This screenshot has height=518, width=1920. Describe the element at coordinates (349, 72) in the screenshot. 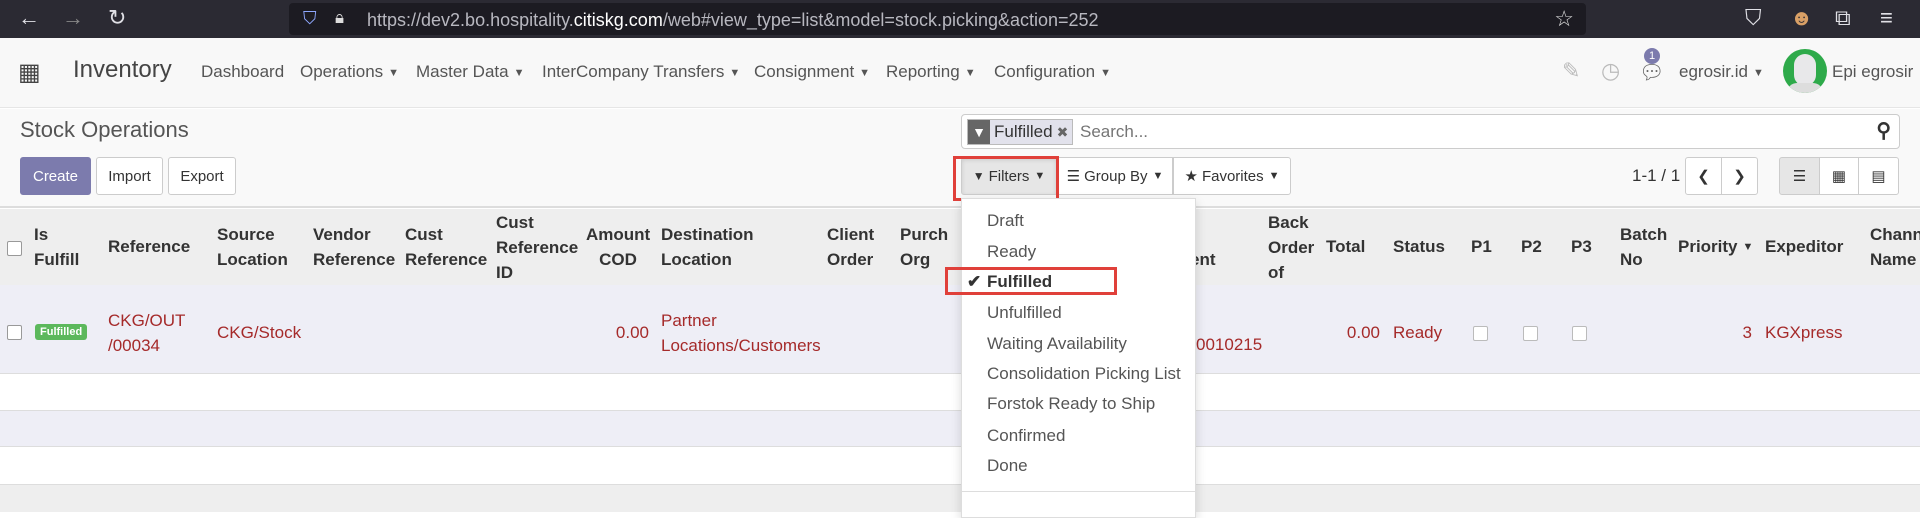

I see `menu-operations: Operations ▼` at that location.